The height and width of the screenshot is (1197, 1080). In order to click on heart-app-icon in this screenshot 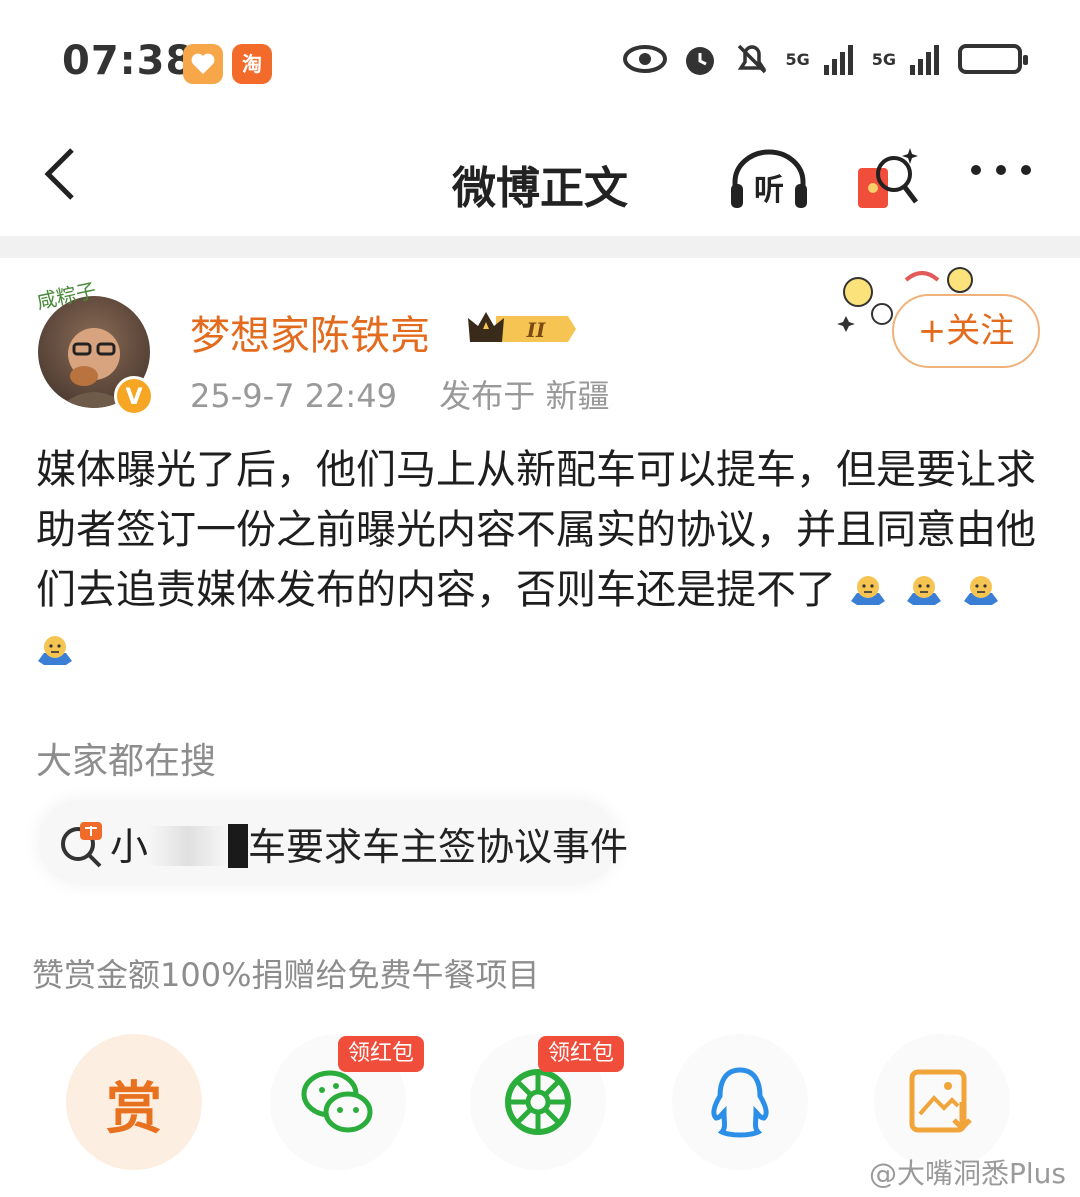, I will do `click(203, 64)`.